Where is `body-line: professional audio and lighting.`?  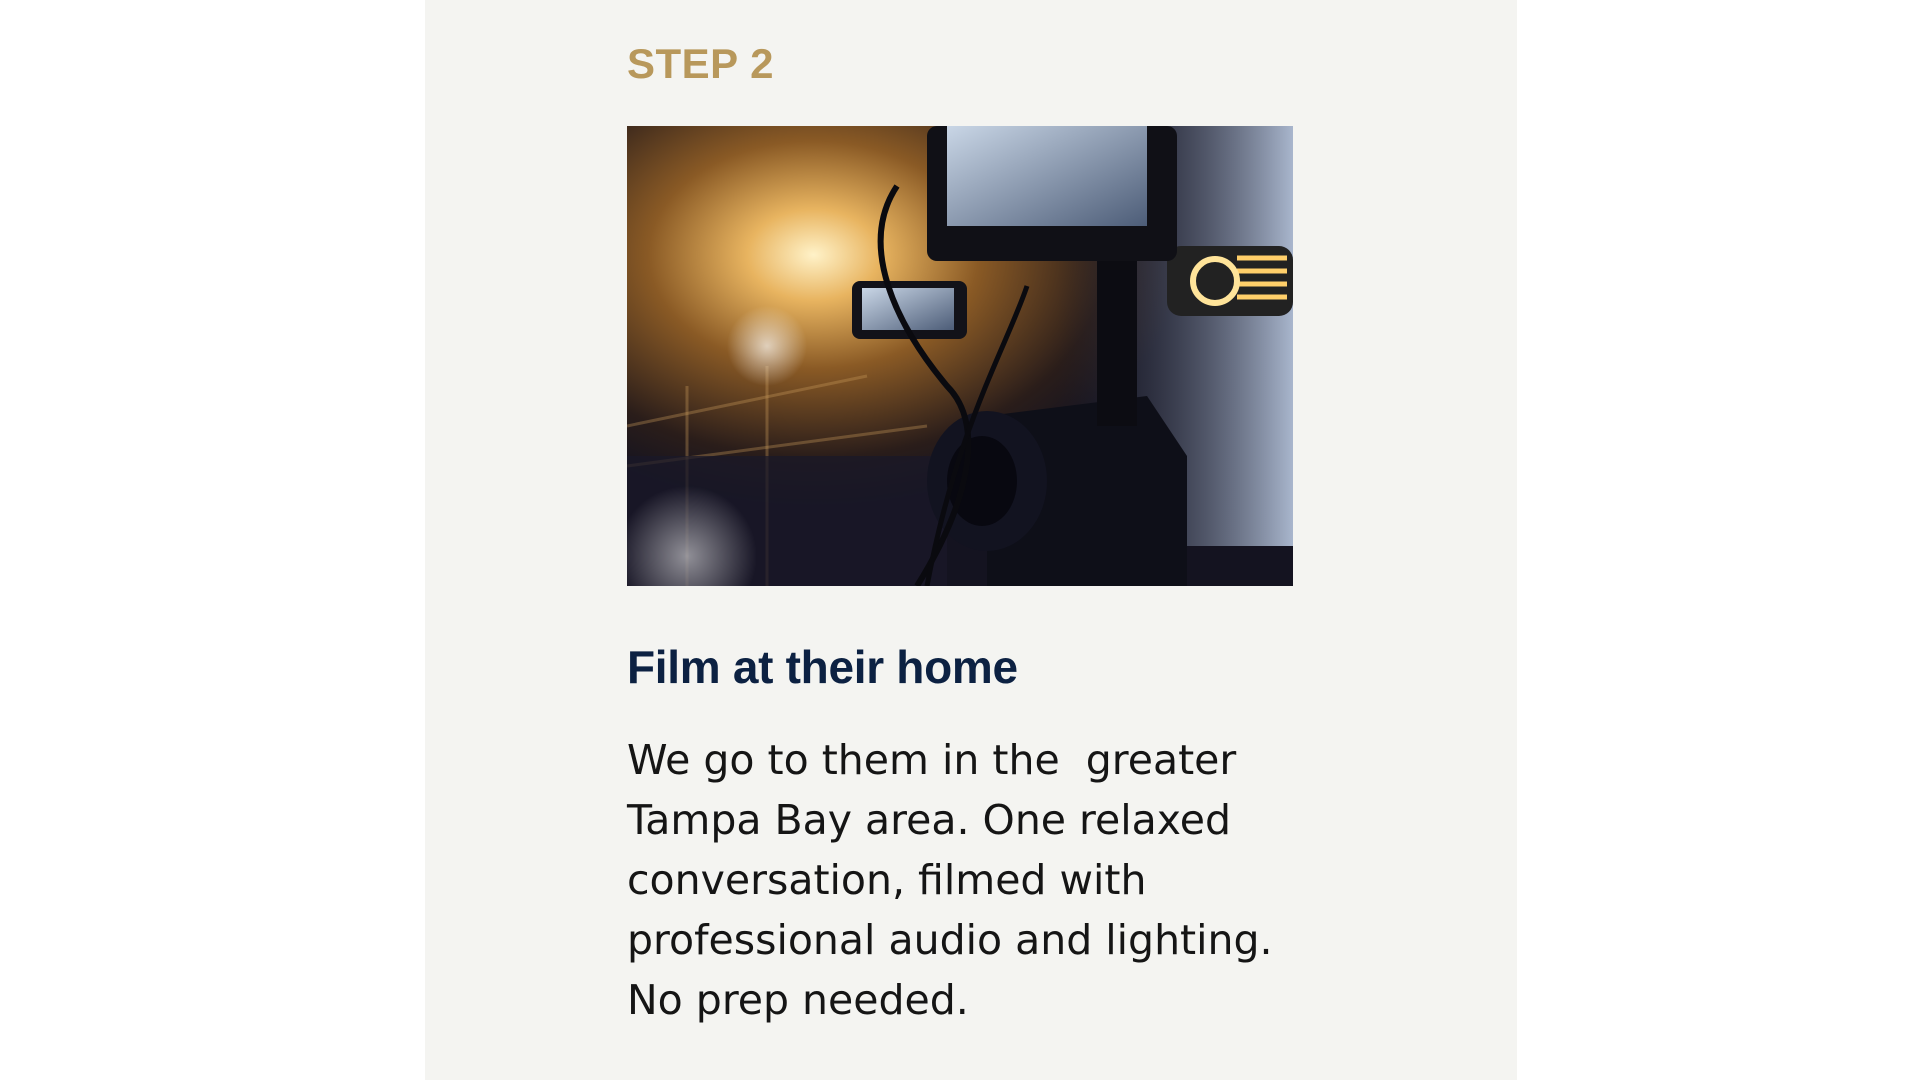 body-line: professional audio and lighting. is located at coordinates (950, 940).